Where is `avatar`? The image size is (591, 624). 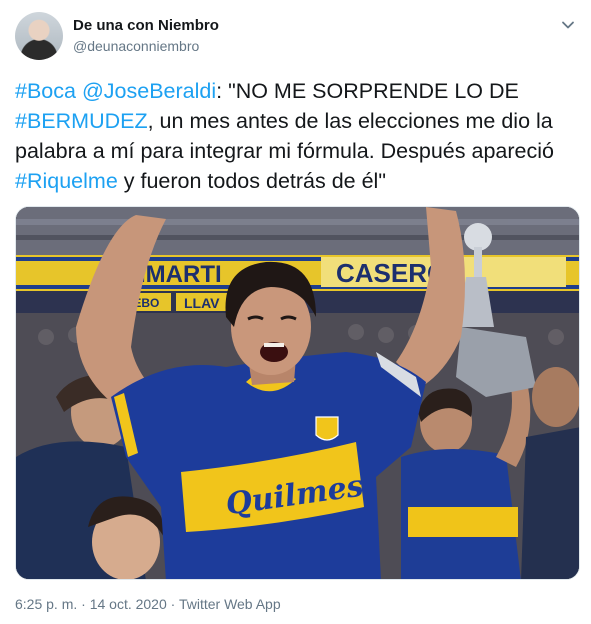
avatar is located at coordinates (39, 36).